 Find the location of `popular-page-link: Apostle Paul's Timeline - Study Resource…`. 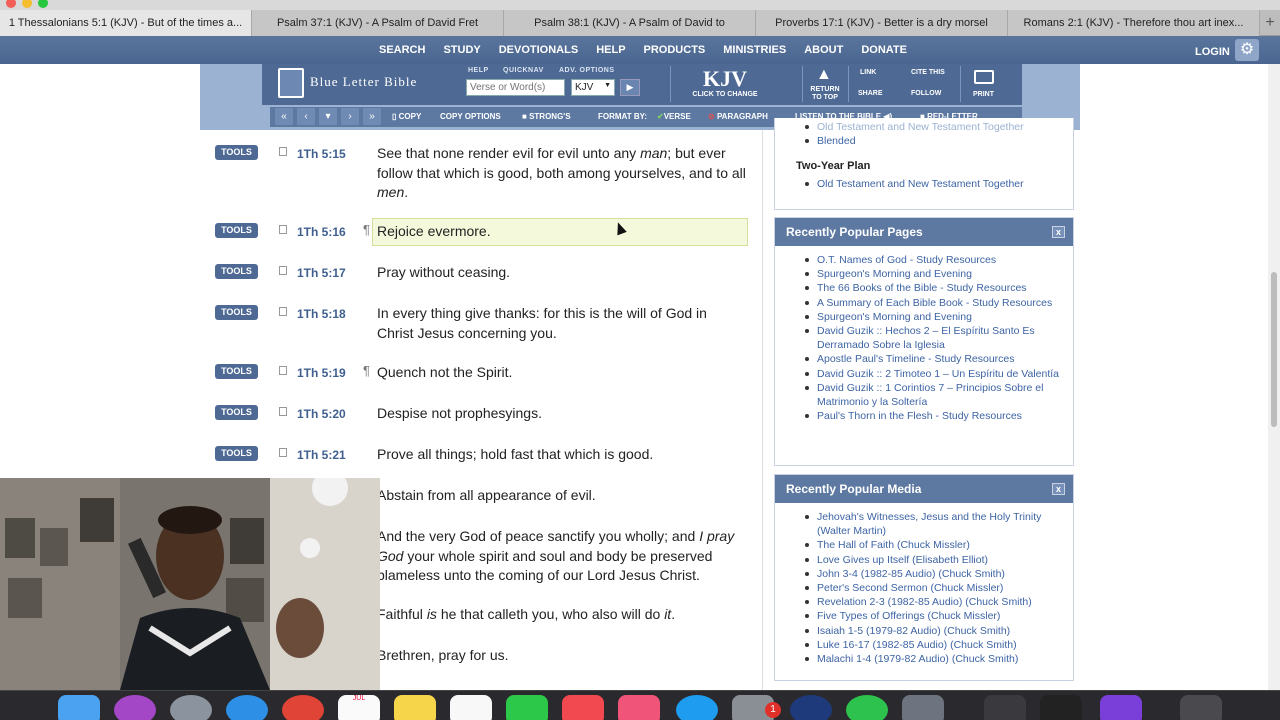

popular-page-link: Apostle Paul's Timeline - Study Resource… is located at coordinates (934, 359).